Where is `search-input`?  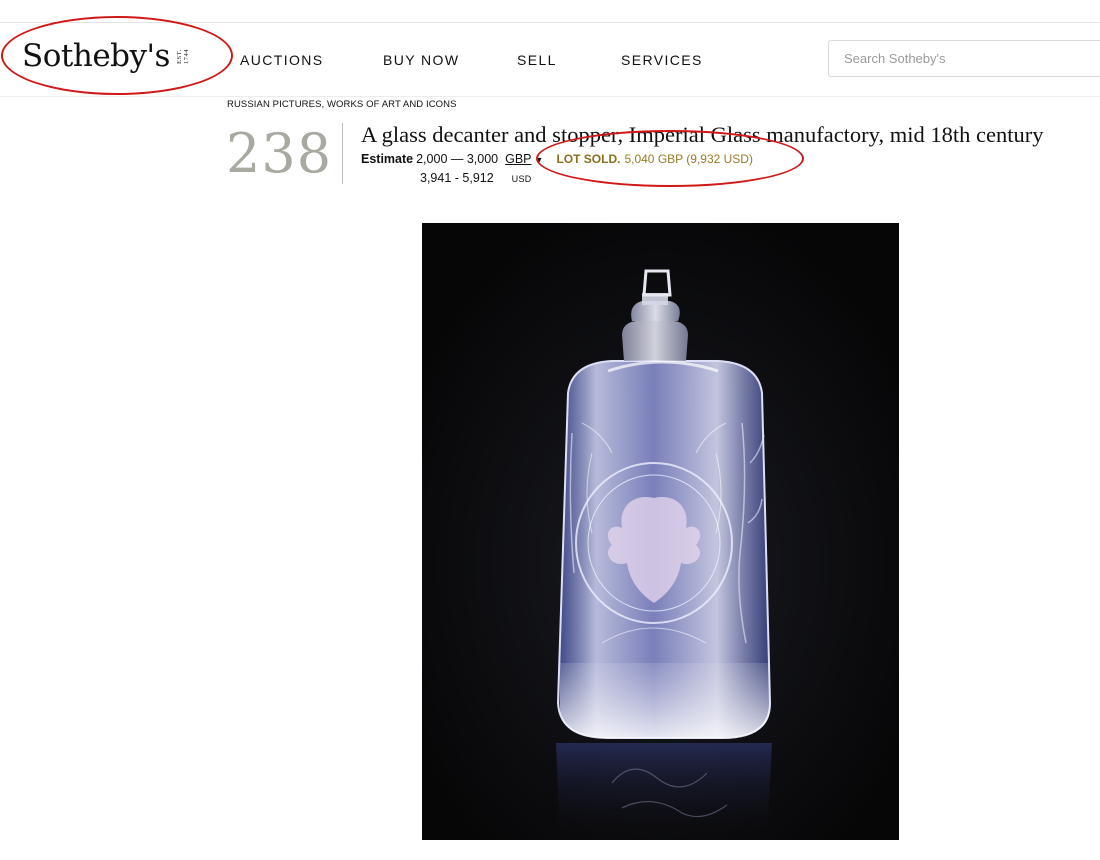 search-input is located at coordinates (964, 58).